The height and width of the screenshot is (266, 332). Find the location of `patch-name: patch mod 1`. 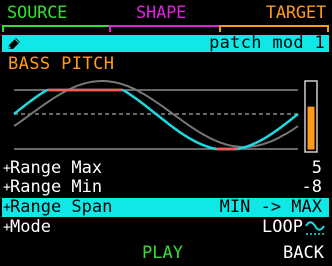

patch-name: patch mod 1 is located at coordinates (267, 43).